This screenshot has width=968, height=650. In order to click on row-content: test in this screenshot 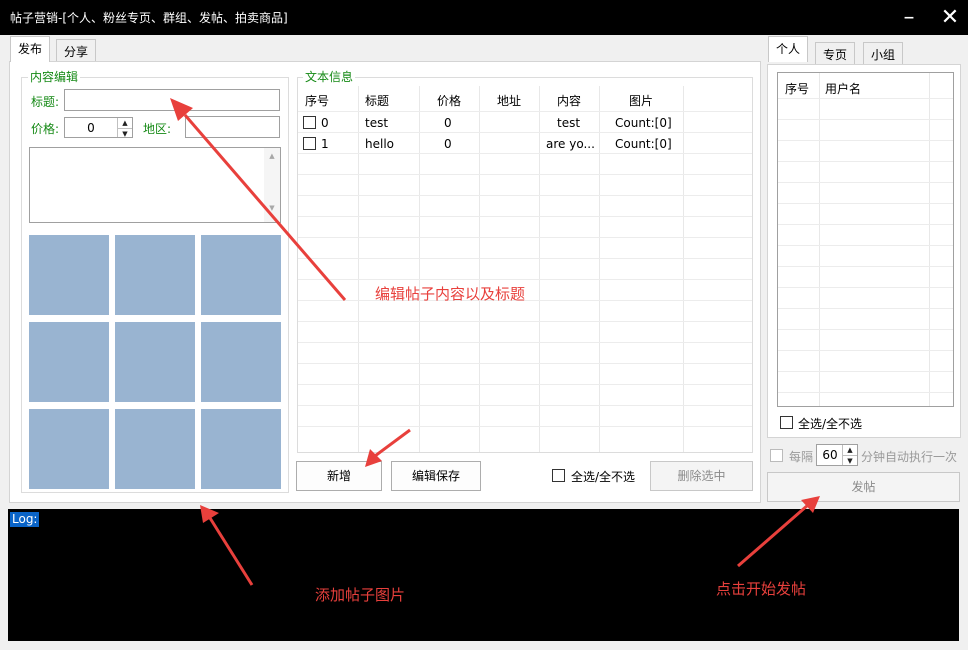, I will do `click(569, 123)`.